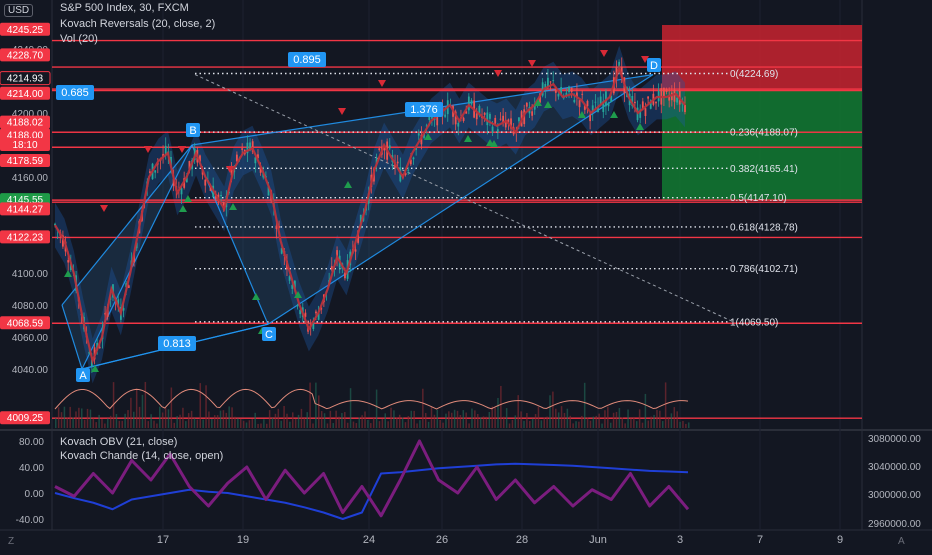  I want to click on auto-scale-icon: A, so click(901, 541).